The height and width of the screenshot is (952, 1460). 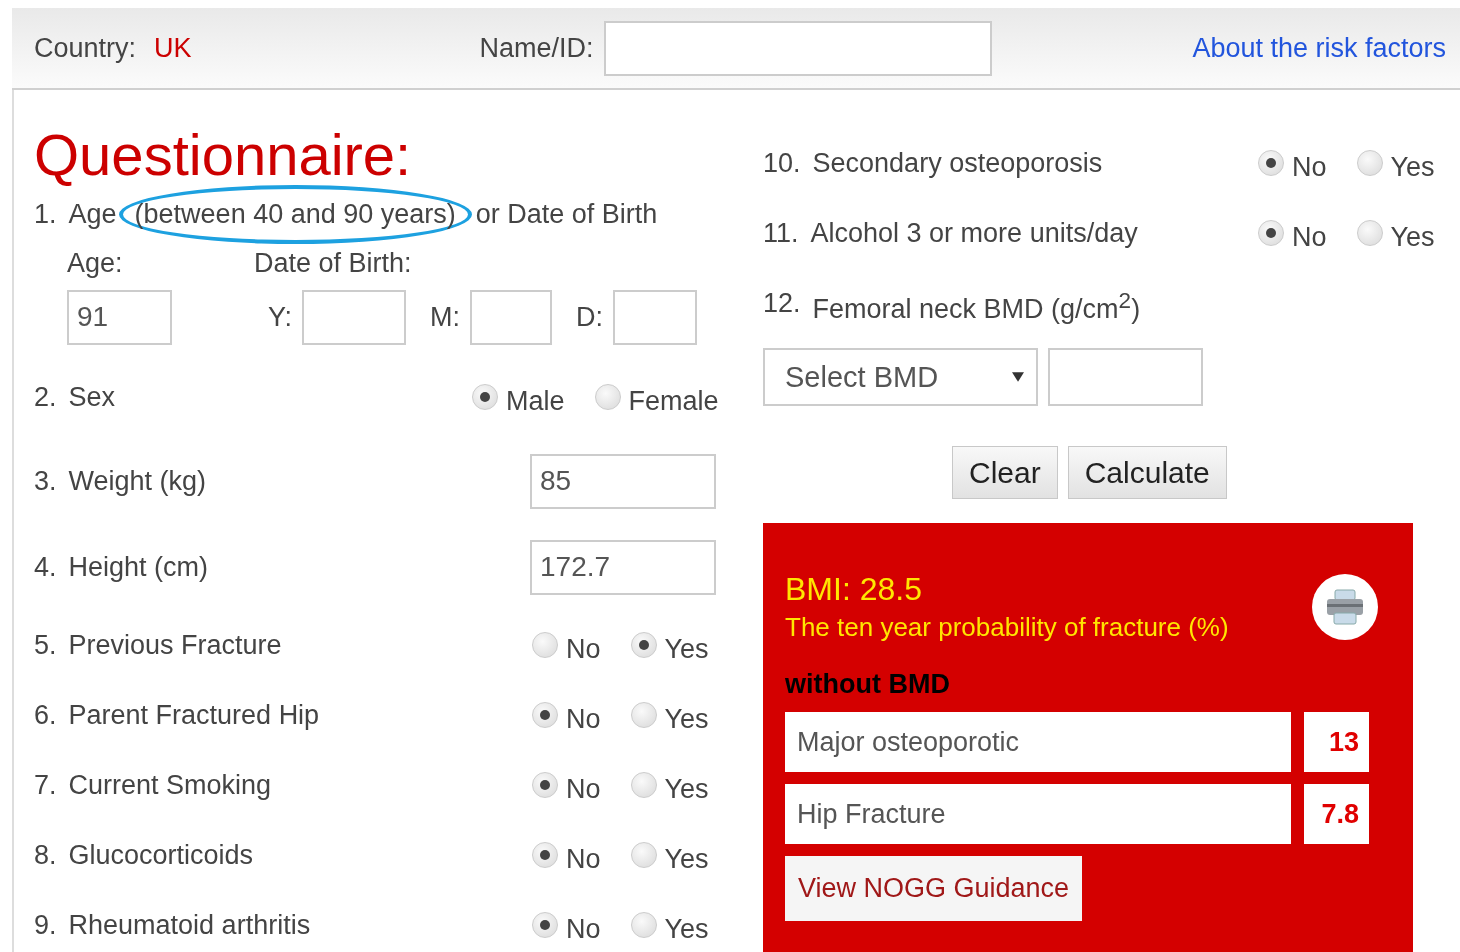 I want to click on name-id-label: Name/ID:, so click(x=536, y=48).